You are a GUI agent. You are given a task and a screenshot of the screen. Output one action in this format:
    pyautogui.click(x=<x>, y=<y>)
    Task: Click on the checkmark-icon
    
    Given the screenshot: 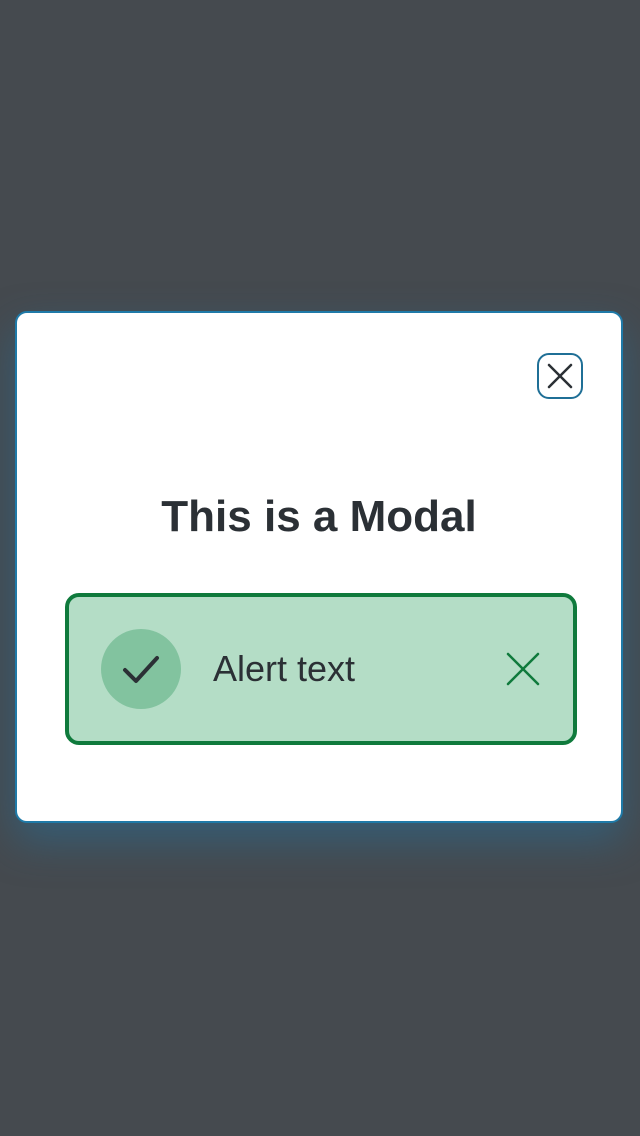 What is the action you would take?
    pyautogui.click(x=141, y=669)
    